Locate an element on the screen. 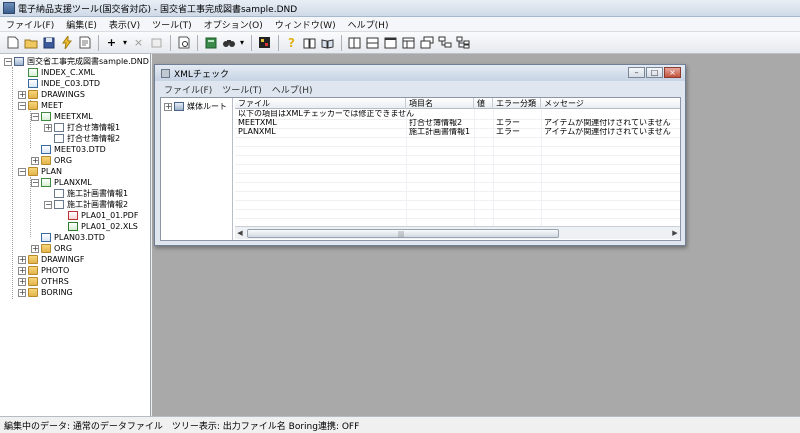  tree-node-label: MEETXML is located at coordinates (73, 116).